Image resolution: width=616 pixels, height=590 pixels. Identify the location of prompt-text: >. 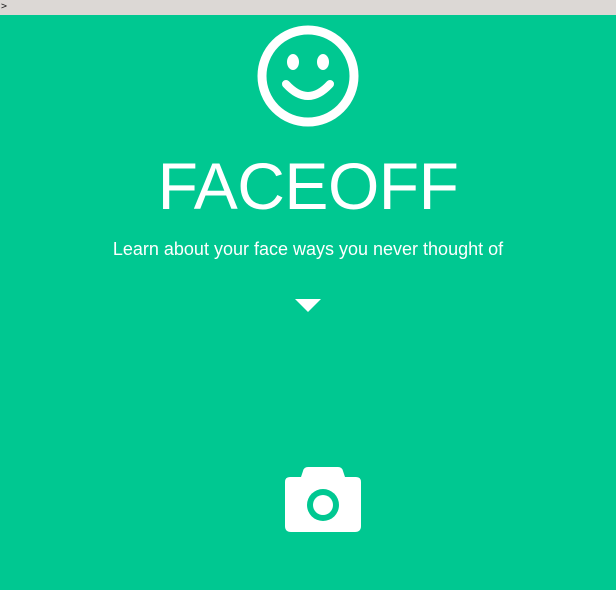
(4, 6).